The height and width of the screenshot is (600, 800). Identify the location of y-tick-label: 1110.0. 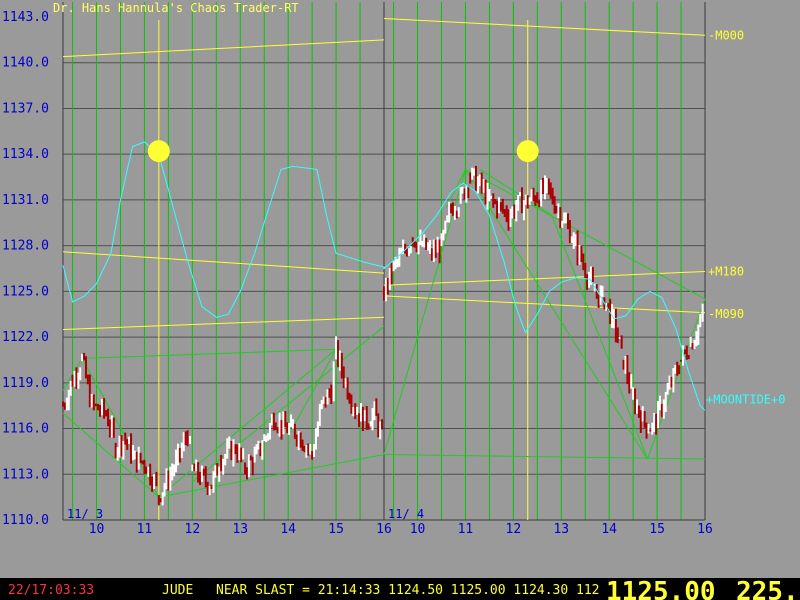
(25, 520).